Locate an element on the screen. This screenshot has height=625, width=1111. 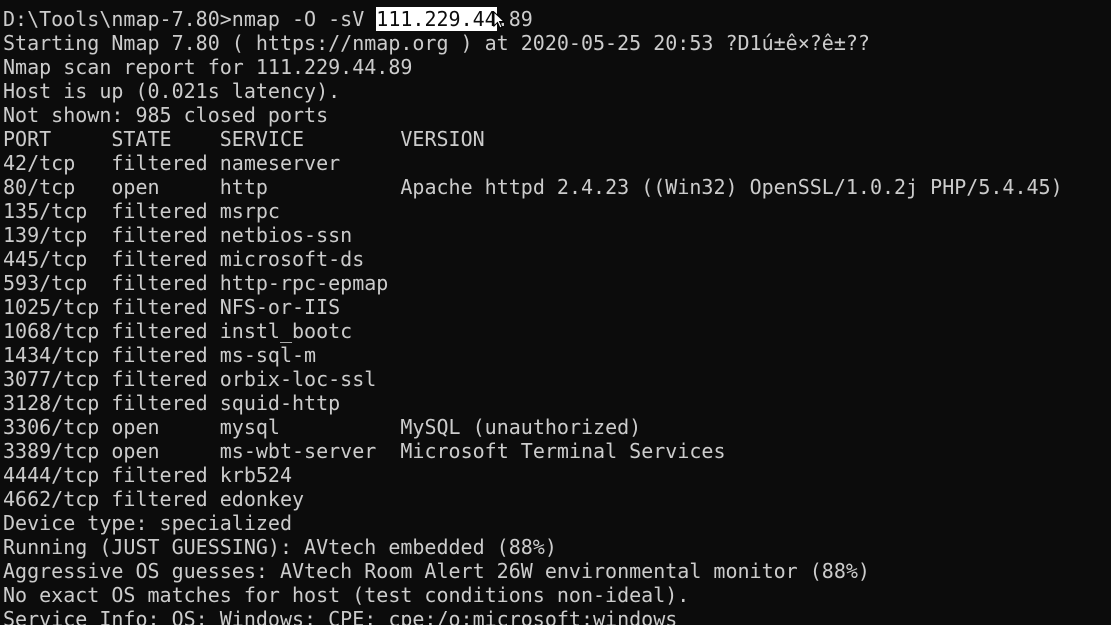
table-header: PORT STATE SERVICE VERSION is located at coordinates (557, 139).